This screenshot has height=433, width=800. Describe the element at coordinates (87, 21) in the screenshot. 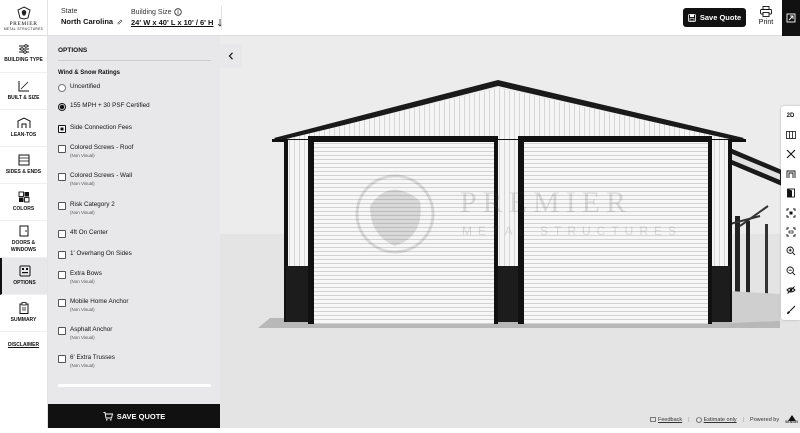

I see `state-value: North Carolina` at that location.